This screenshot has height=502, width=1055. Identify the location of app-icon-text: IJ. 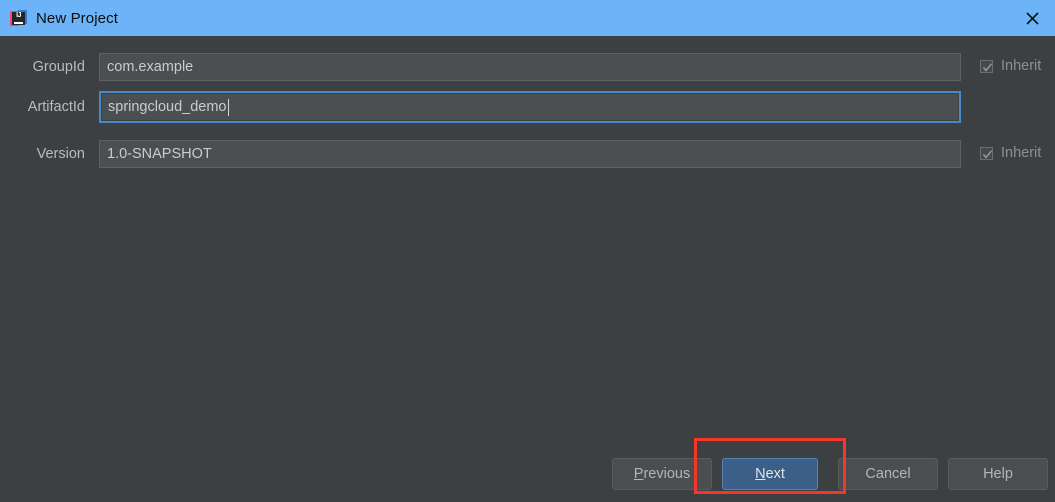
(18, 15).